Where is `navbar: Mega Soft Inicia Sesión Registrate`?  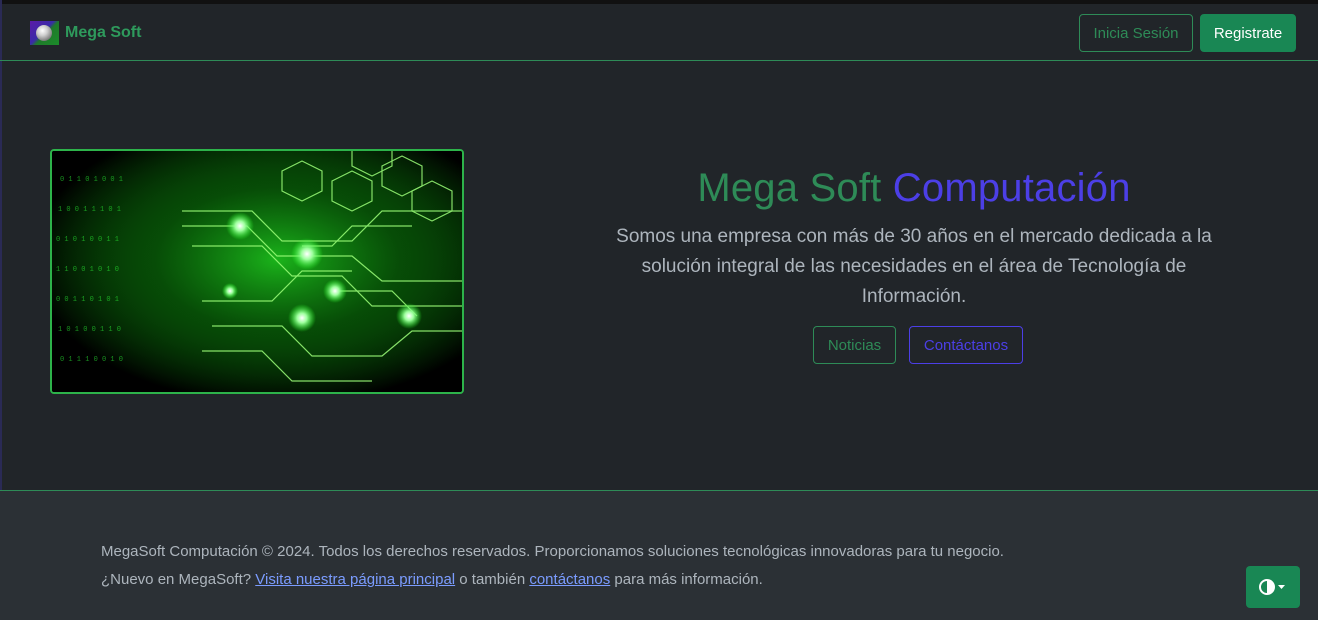
navbar: Mega Soft Inicia Sesión Registrate is located at coordinates (659, 32).